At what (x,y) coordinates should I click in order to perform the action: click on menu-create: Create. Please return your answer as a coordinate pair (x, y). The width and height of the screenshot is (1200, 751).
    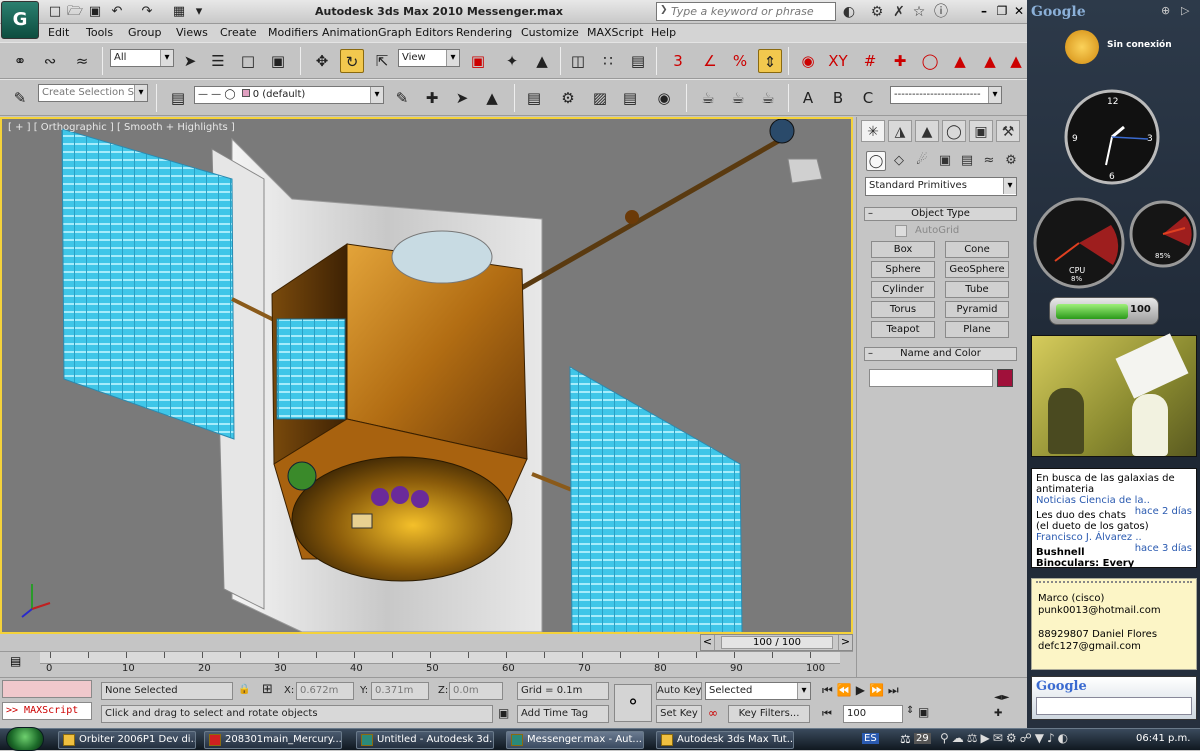
    Looking at the image, I should click on (238, 32).